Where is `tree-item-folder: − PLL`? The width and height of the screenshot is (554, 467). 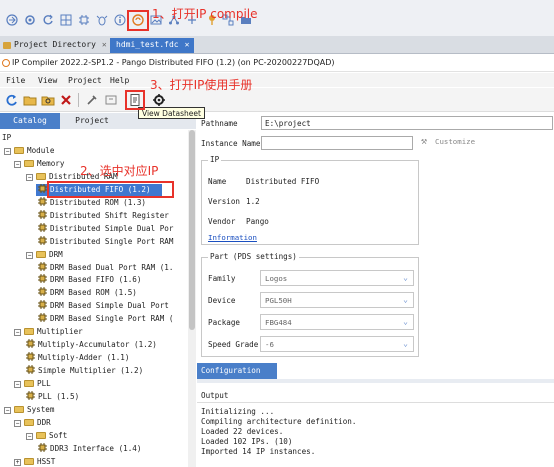 tree-item-folder: − PLL is located at coordinates (32, 384).